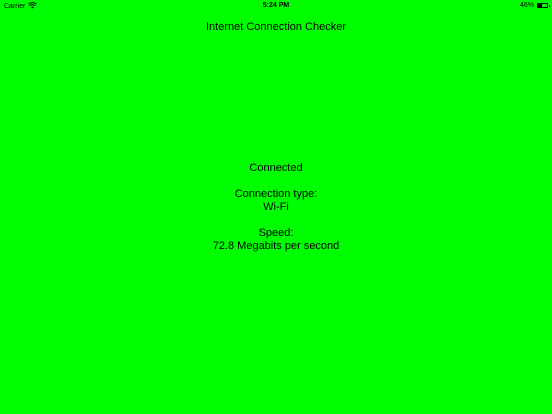 Image resolution: width=552 pixels, height=414 pixels. Describe the element at coordinates (540, 5) in the screenshot. I see `battery-fill` at that location.